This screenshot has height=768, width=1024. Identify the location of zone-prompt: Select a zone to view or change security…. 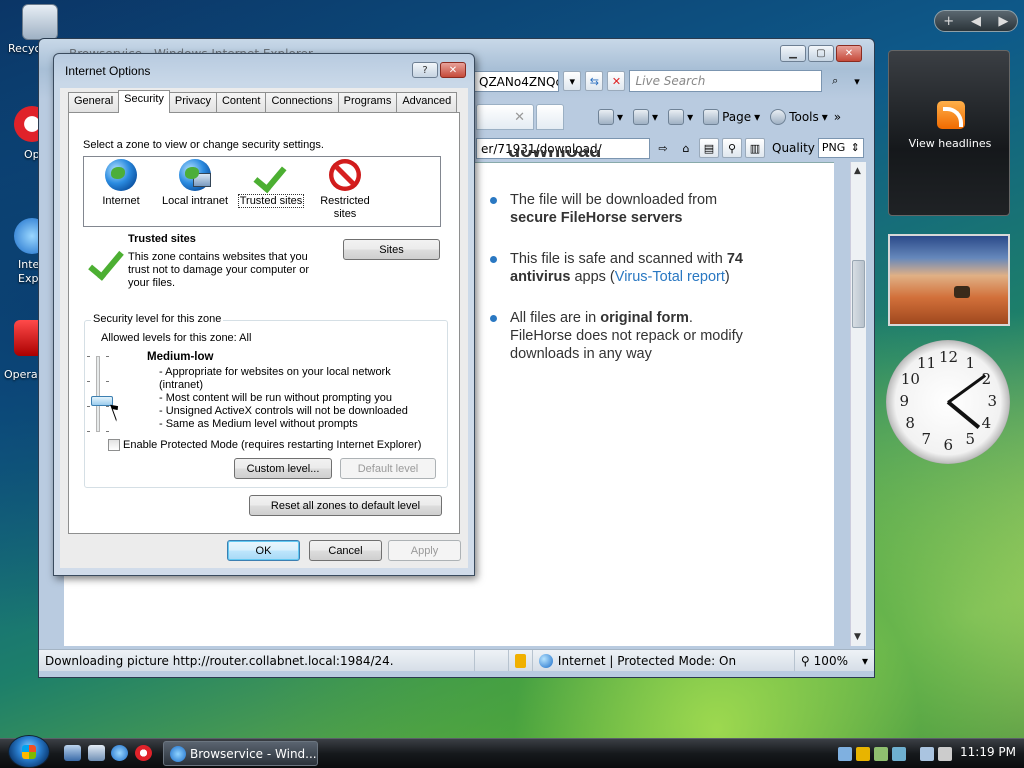
(203, 145).